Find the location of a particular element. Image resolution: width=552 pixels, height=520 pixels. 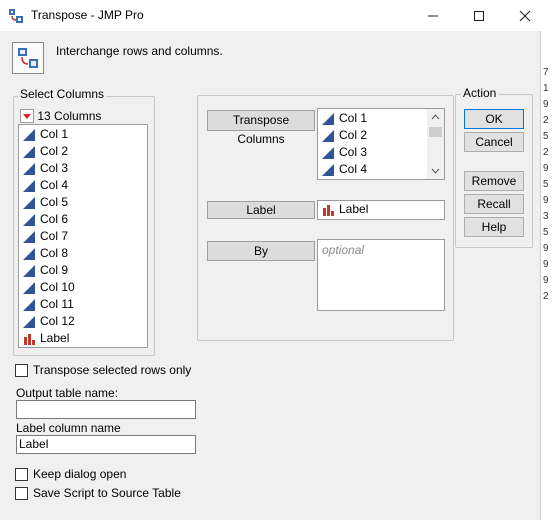

column-list-item-label: Col 11 is located at coordinates (57, 304).